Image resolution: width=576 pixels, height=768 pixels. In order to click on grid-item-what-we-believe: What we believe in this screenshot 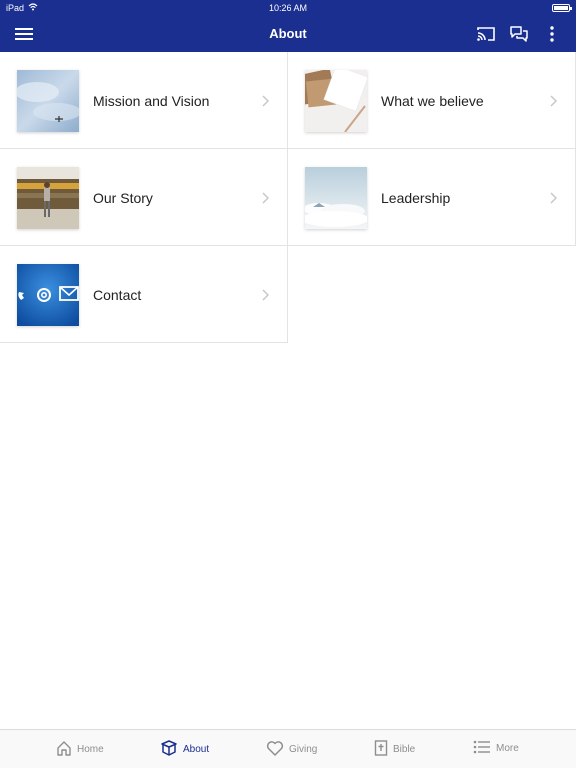, I will do `click(432, 100)`.